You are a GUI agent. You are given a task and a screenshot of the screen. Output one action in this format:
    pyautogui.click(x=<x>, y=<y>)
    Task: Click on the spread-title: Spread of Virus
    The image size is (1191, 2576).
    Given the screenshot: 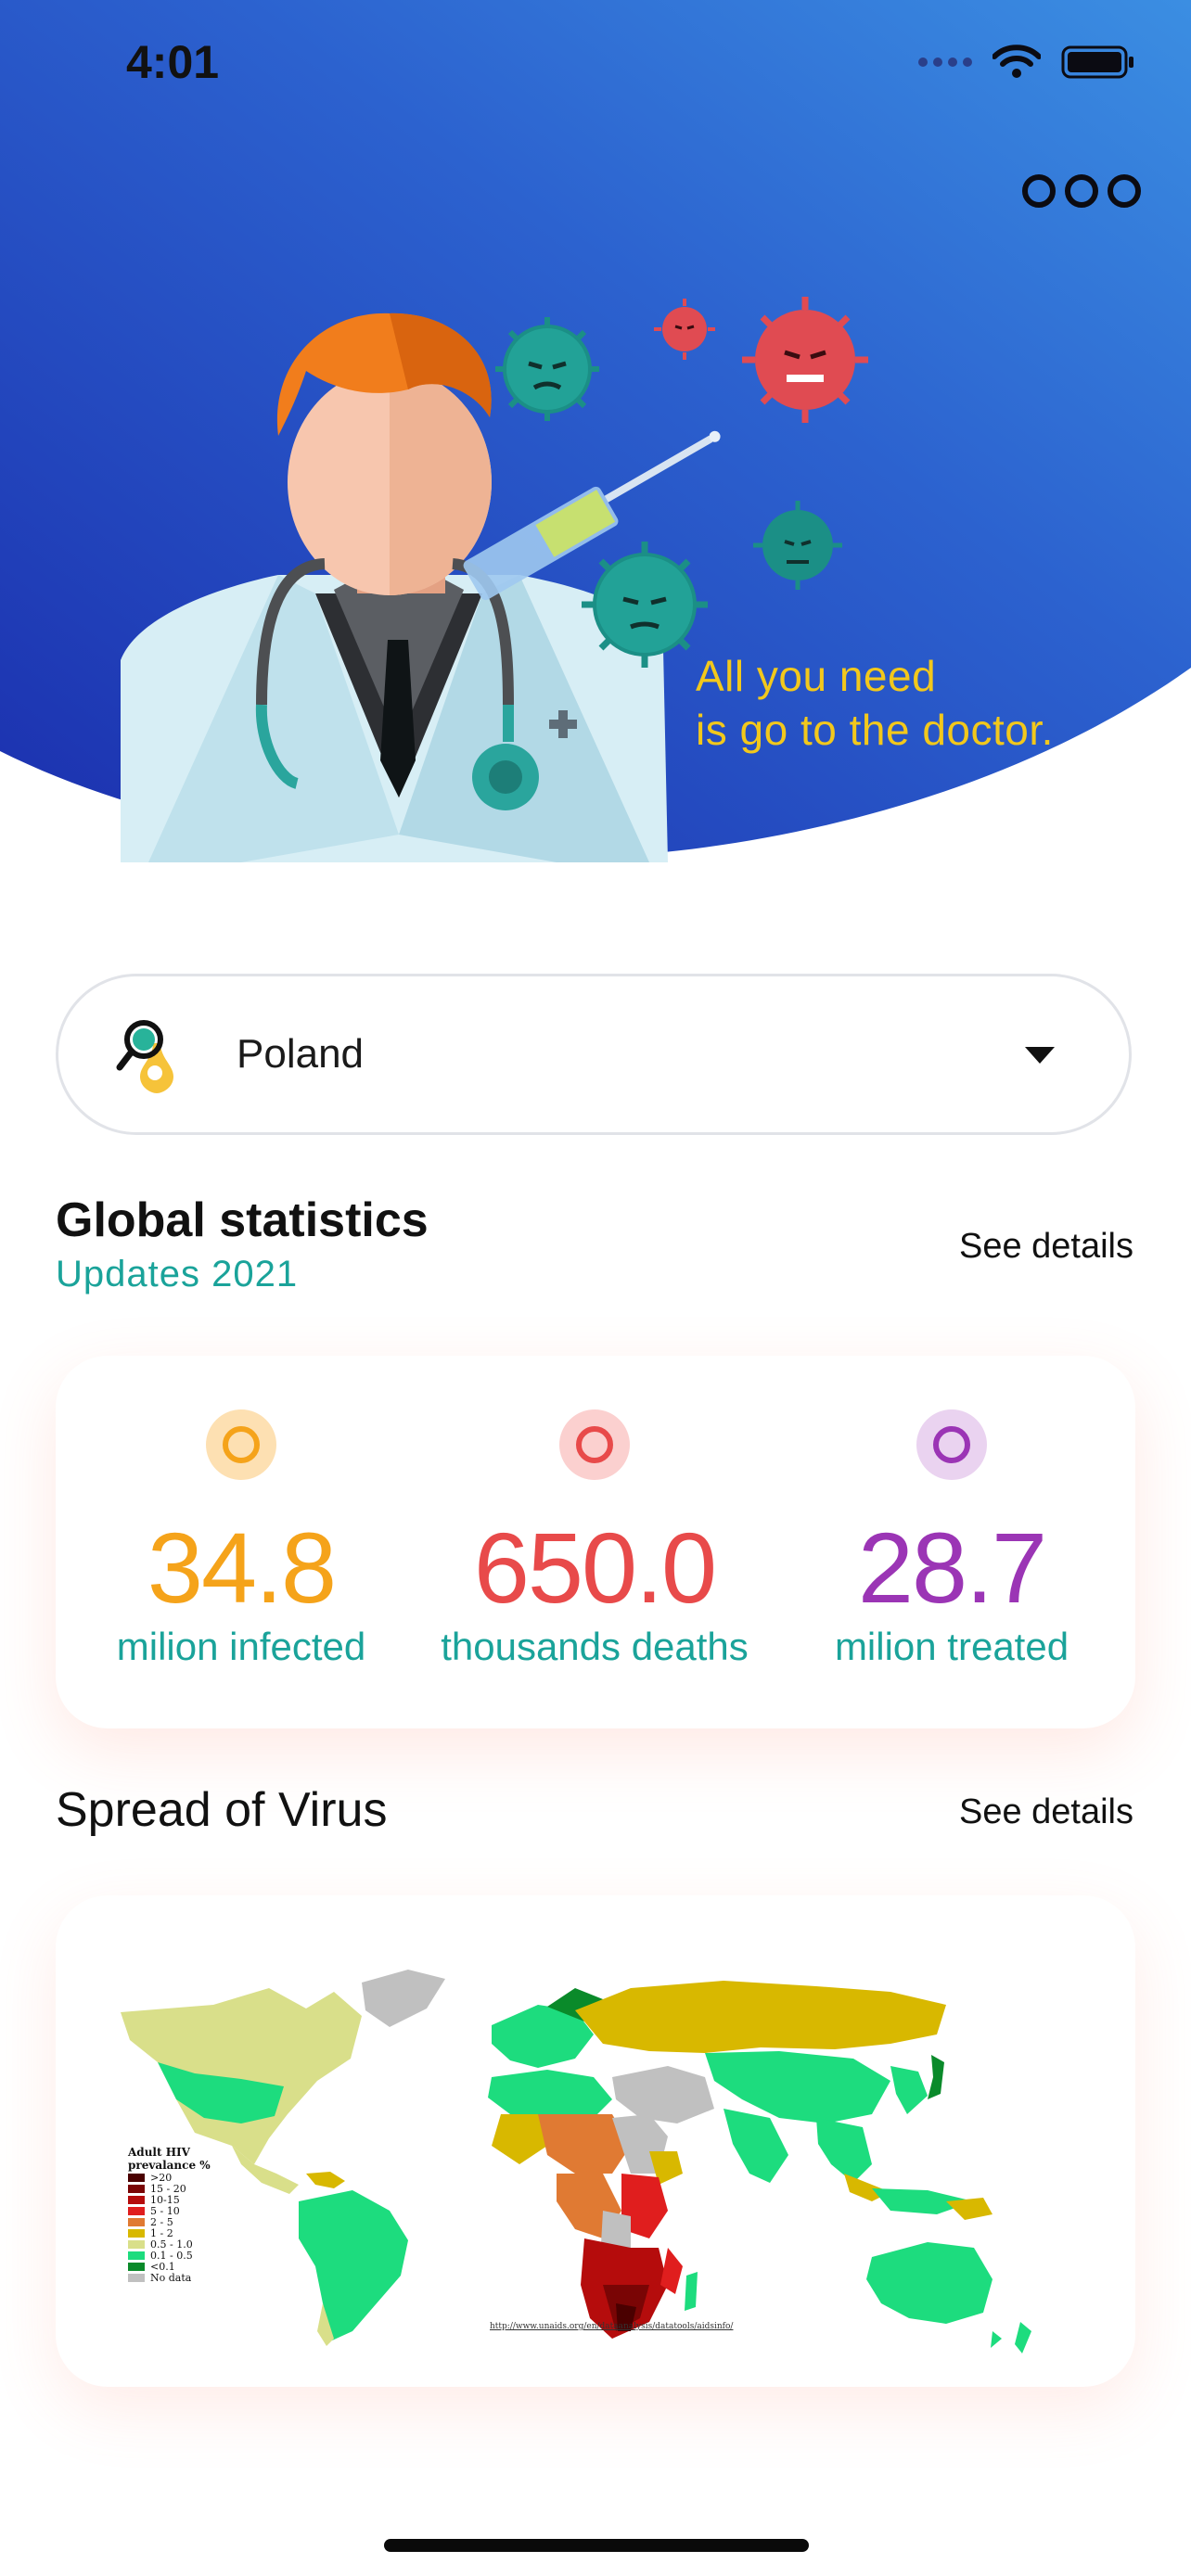 What is the action you would take?
    pyautogui.click(x=222, y=1810)
    